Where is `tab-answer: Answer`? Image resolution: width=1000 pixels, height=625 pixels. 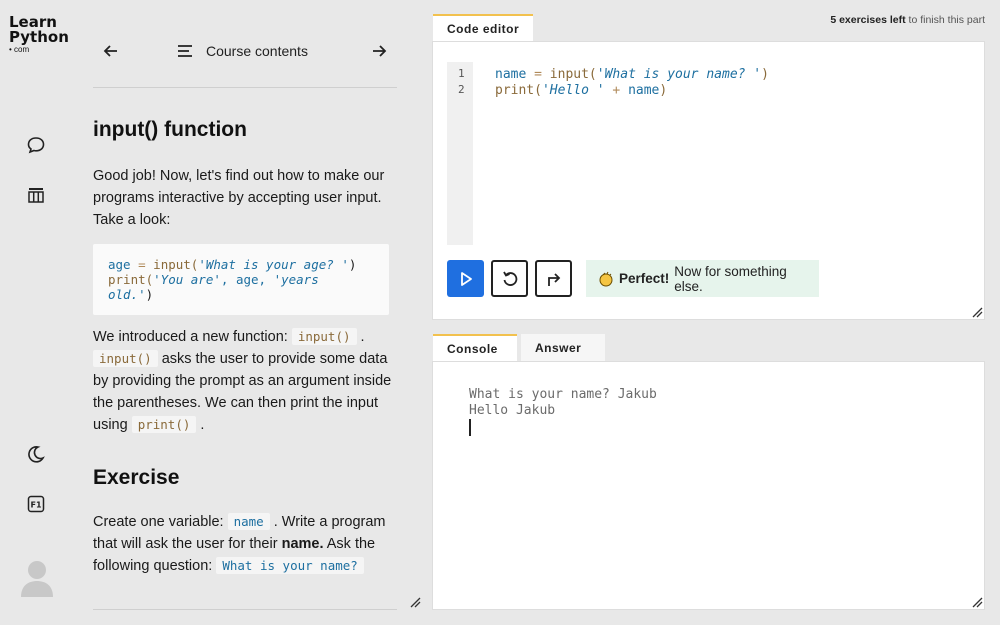
tab-answer: Answer is located at coordinates (563, 348).